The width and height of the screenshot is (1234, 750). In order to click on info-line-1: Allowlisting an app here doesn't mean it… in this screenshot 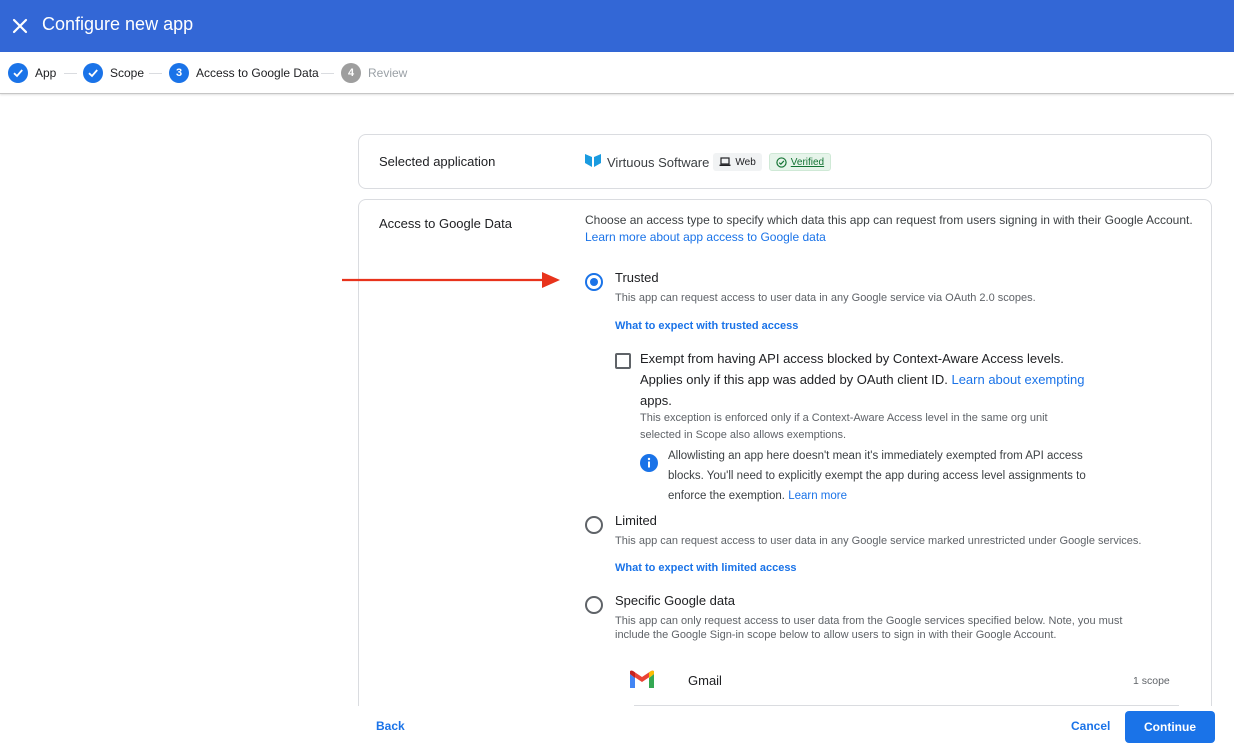, I will do `click(875, 456)`.